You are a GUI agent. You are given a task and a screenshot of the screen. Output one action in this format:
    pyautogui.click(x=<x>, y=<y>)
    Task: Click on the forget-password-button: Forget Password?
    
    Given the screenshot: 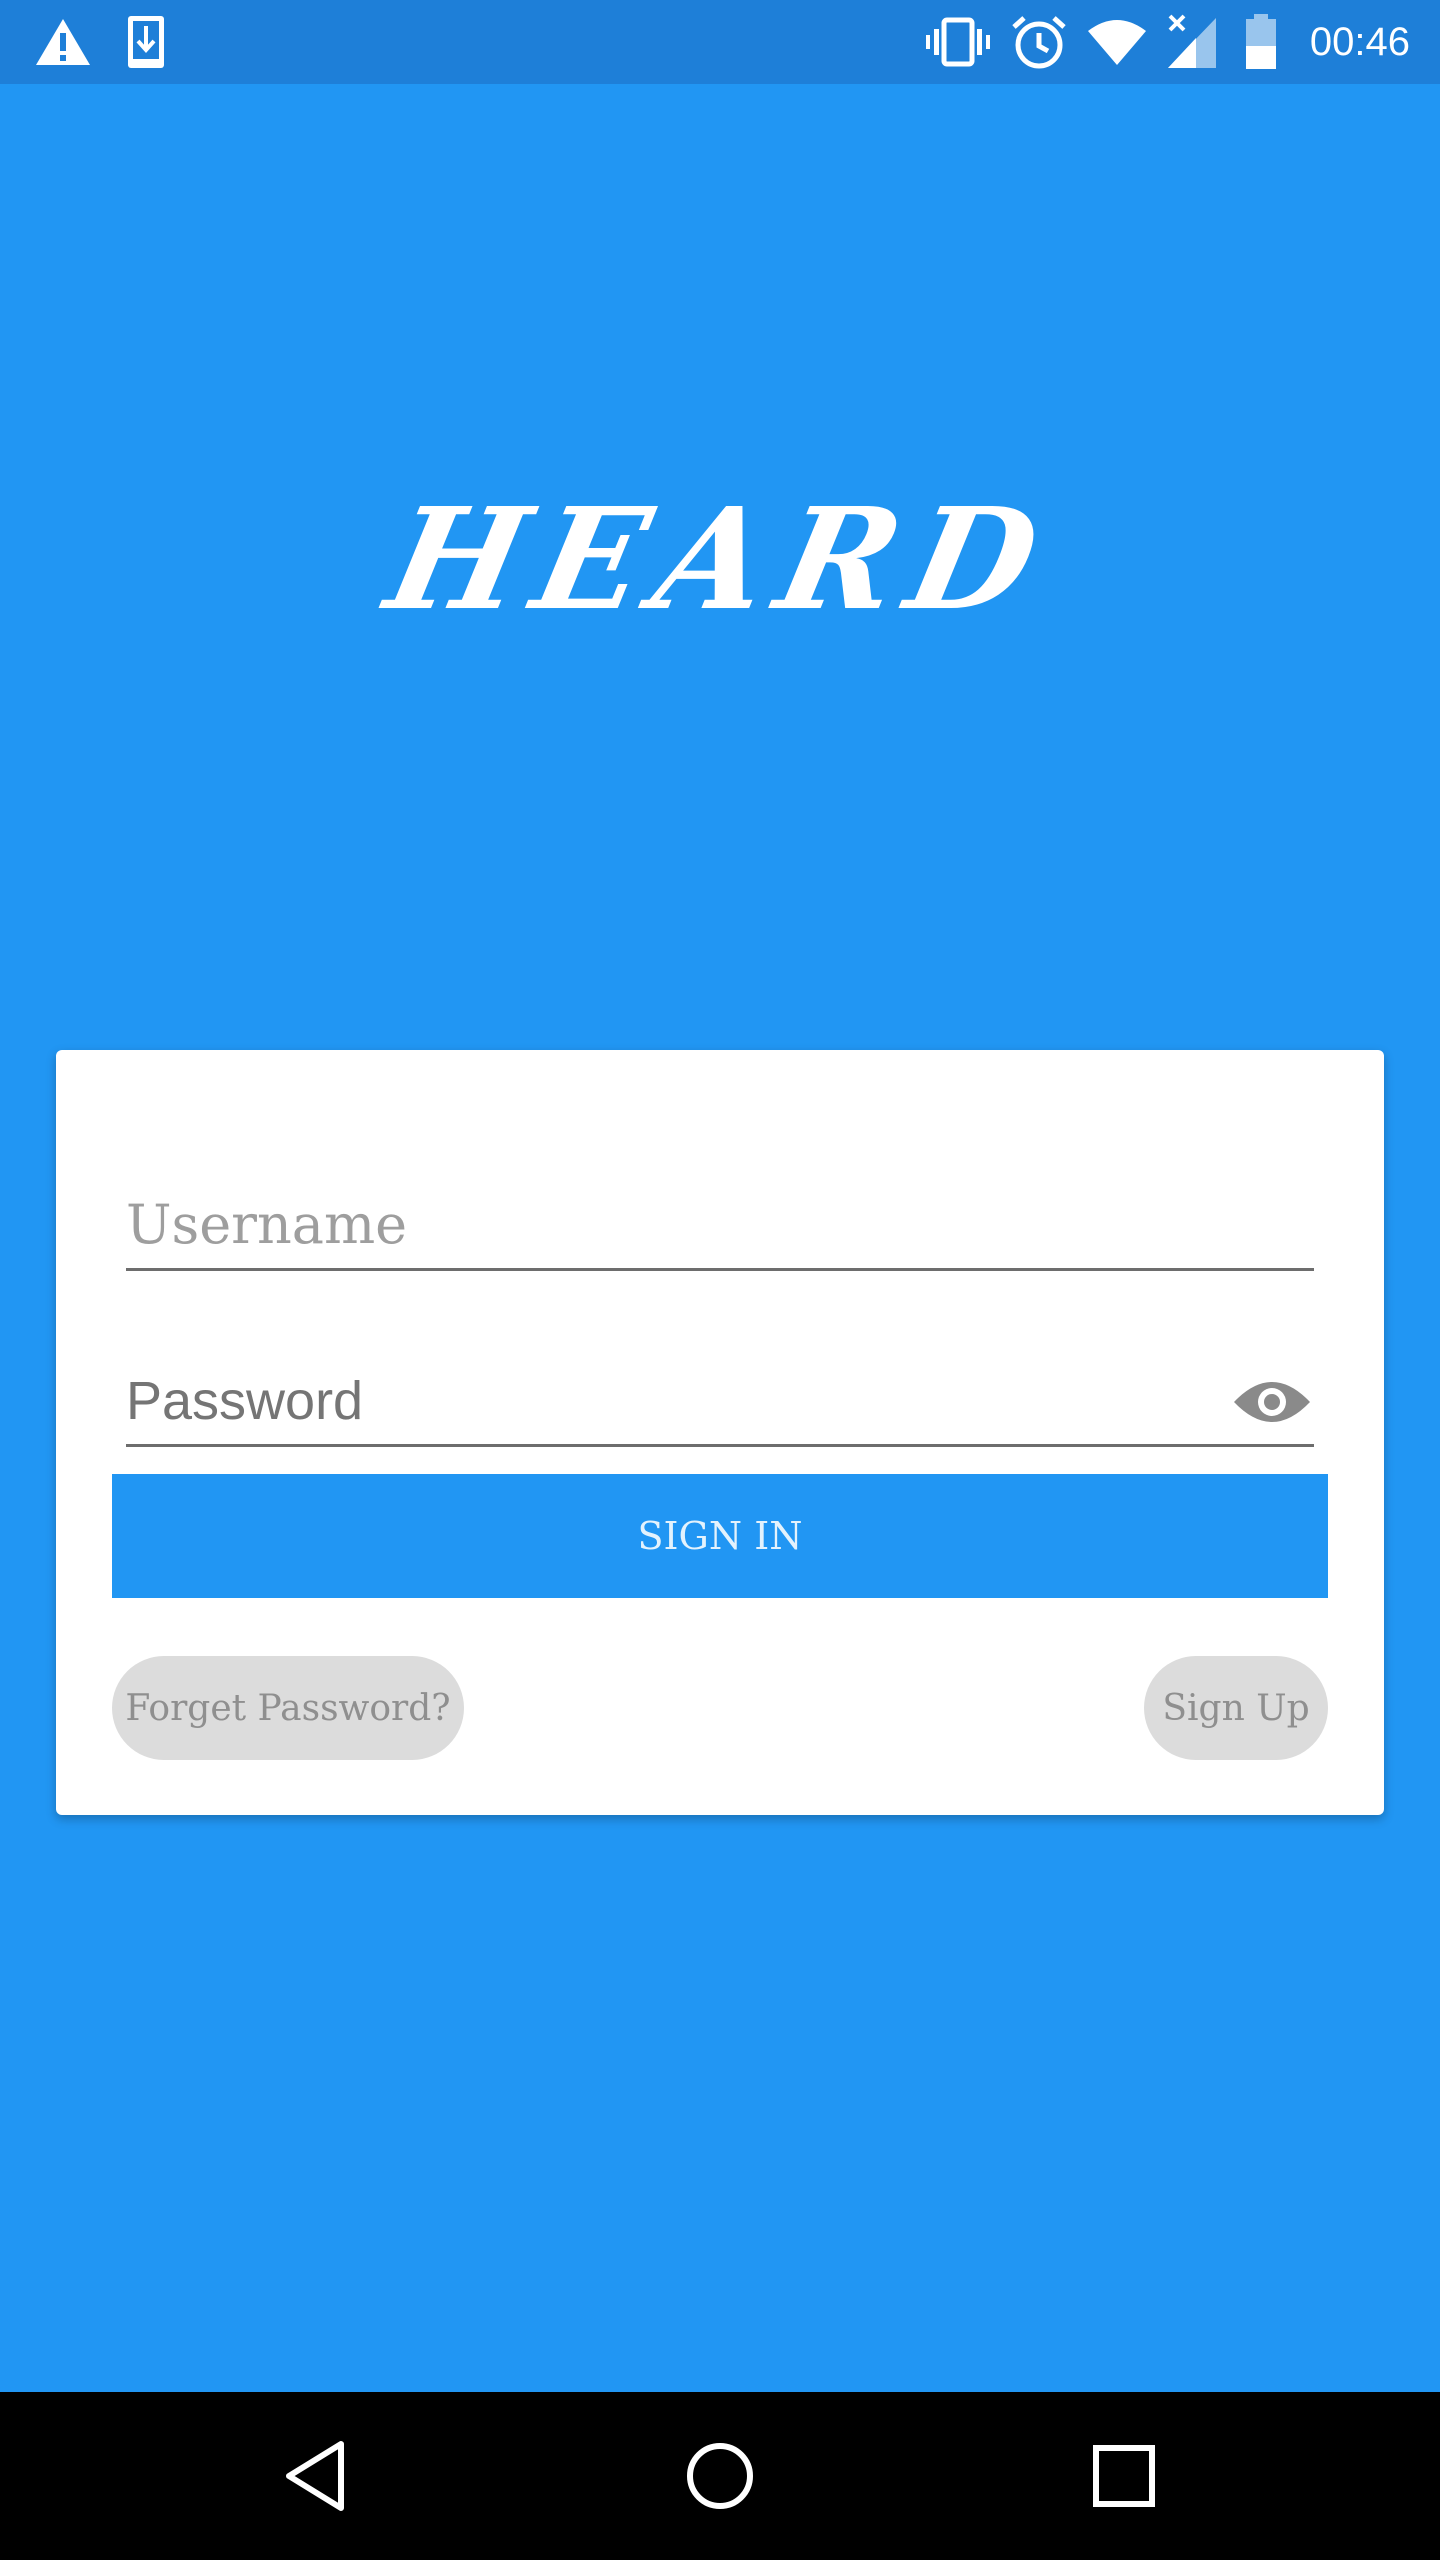 What is the action you would take?
    pyautogui.click(x=288, y=1708)
    